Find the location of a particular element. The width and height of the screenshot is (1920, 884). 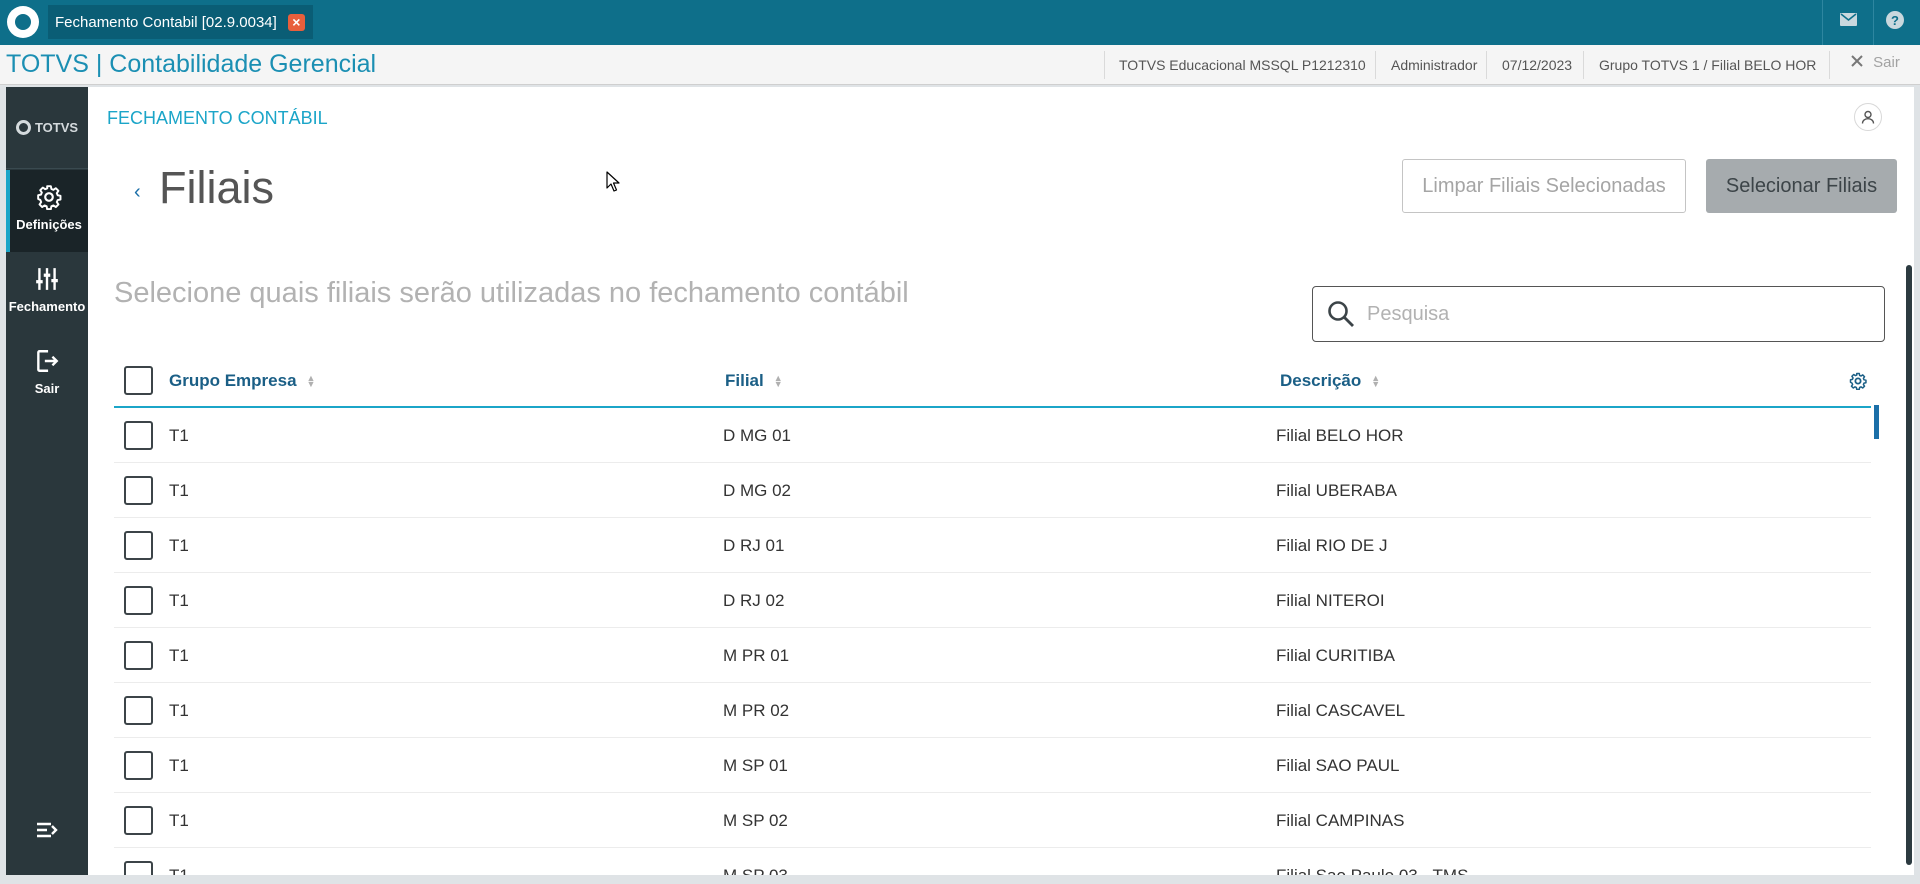

totvs-logo-icon is located at coordinates (23, 22).